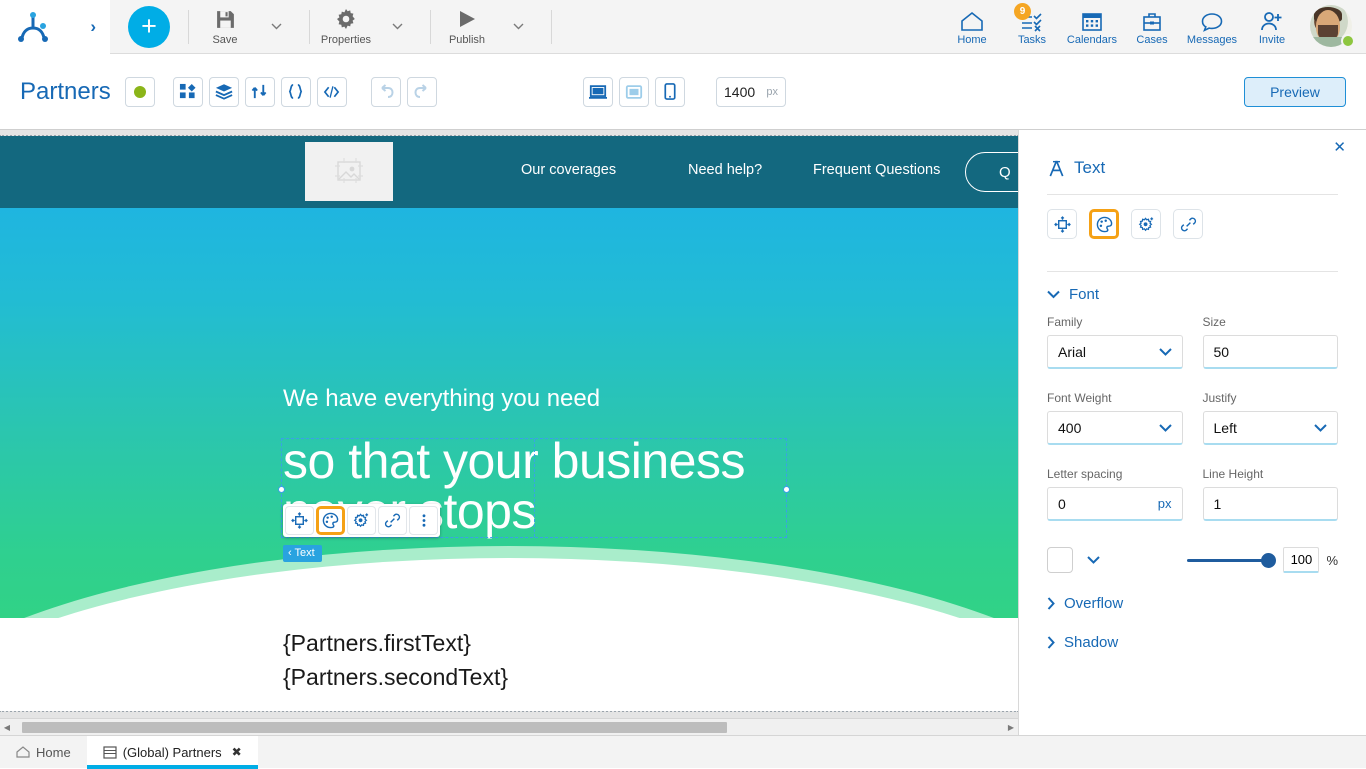  What do you see at coordinates (374, 727) in the screenshot?
I see `scroll-thumb` at bounding box center [374, 727].